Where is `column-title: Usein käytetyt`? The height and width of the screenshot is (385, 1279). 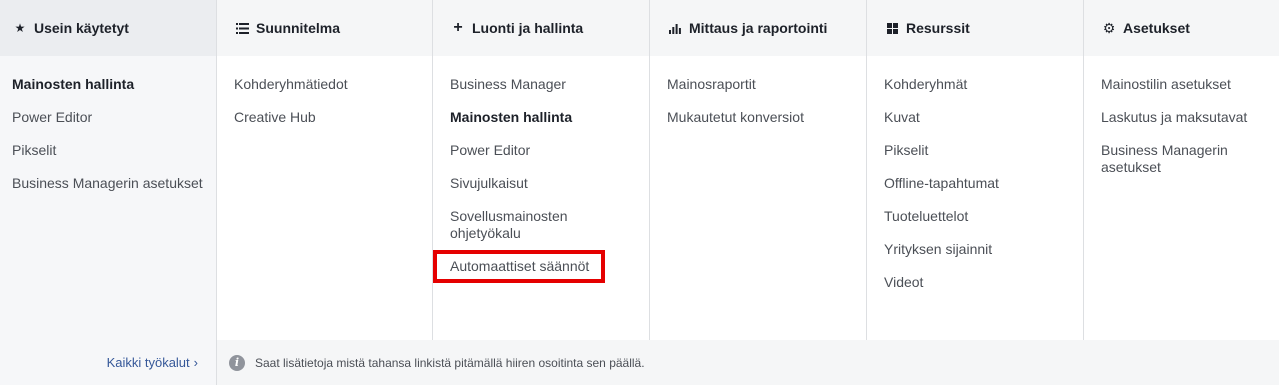 column-title: Usein käytetyt is located at coordinates (81, 28).